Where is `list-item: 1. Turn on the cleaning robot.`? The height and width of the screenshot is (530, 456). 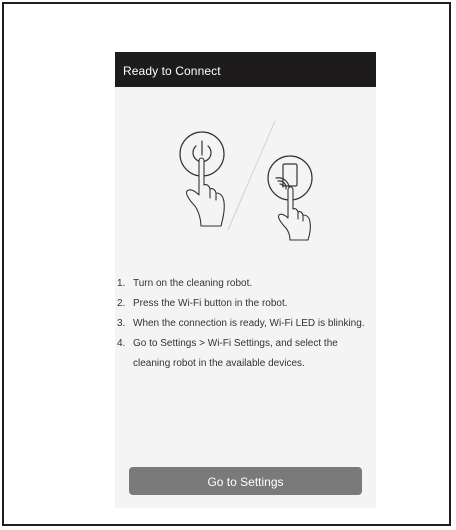
list-item: 1. Turn on the cleaning robot. is located at coordinates (245, 284).